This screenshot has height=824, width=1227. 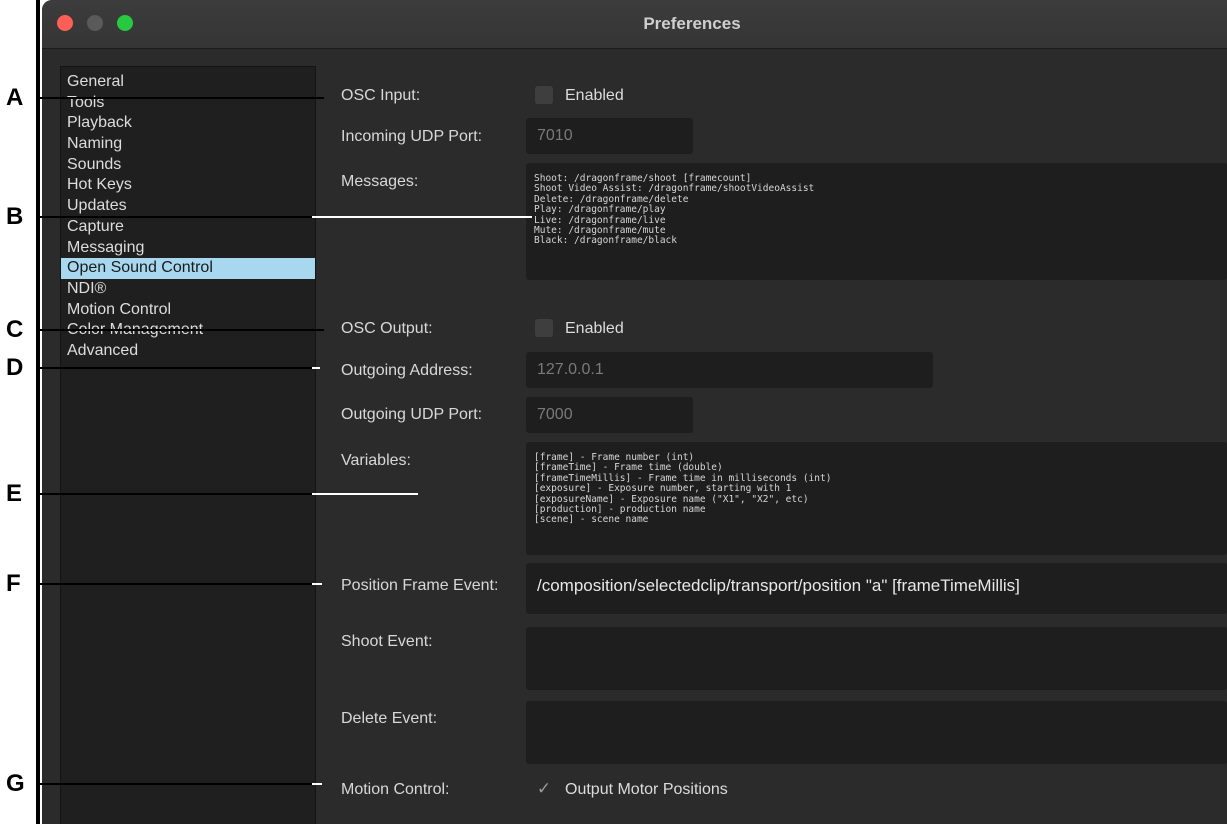 What do you see at coordinates (188, 206) in the screenshot?
I see `sidebar-item-updates: Updates` at bounding box center [188, 206].